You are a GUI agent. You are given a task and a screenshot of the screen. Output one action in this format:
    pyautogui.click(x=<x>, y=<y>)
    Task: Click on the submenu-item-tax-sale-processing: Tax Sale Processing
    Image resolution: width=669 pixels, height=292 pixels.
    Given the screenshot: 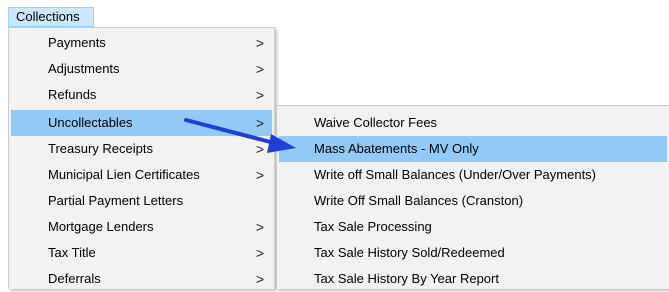 What is the action you would take?
    pyautogui.click(x=473, y=227)
    